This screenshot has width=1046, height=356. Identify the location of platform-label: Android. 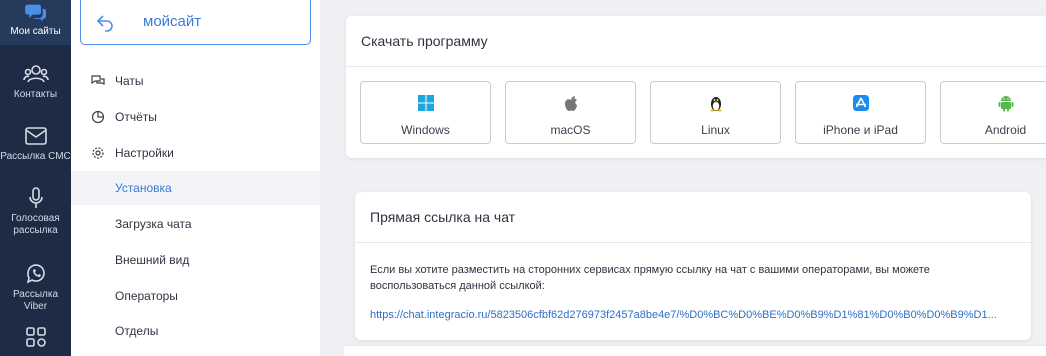
(1005, 130).